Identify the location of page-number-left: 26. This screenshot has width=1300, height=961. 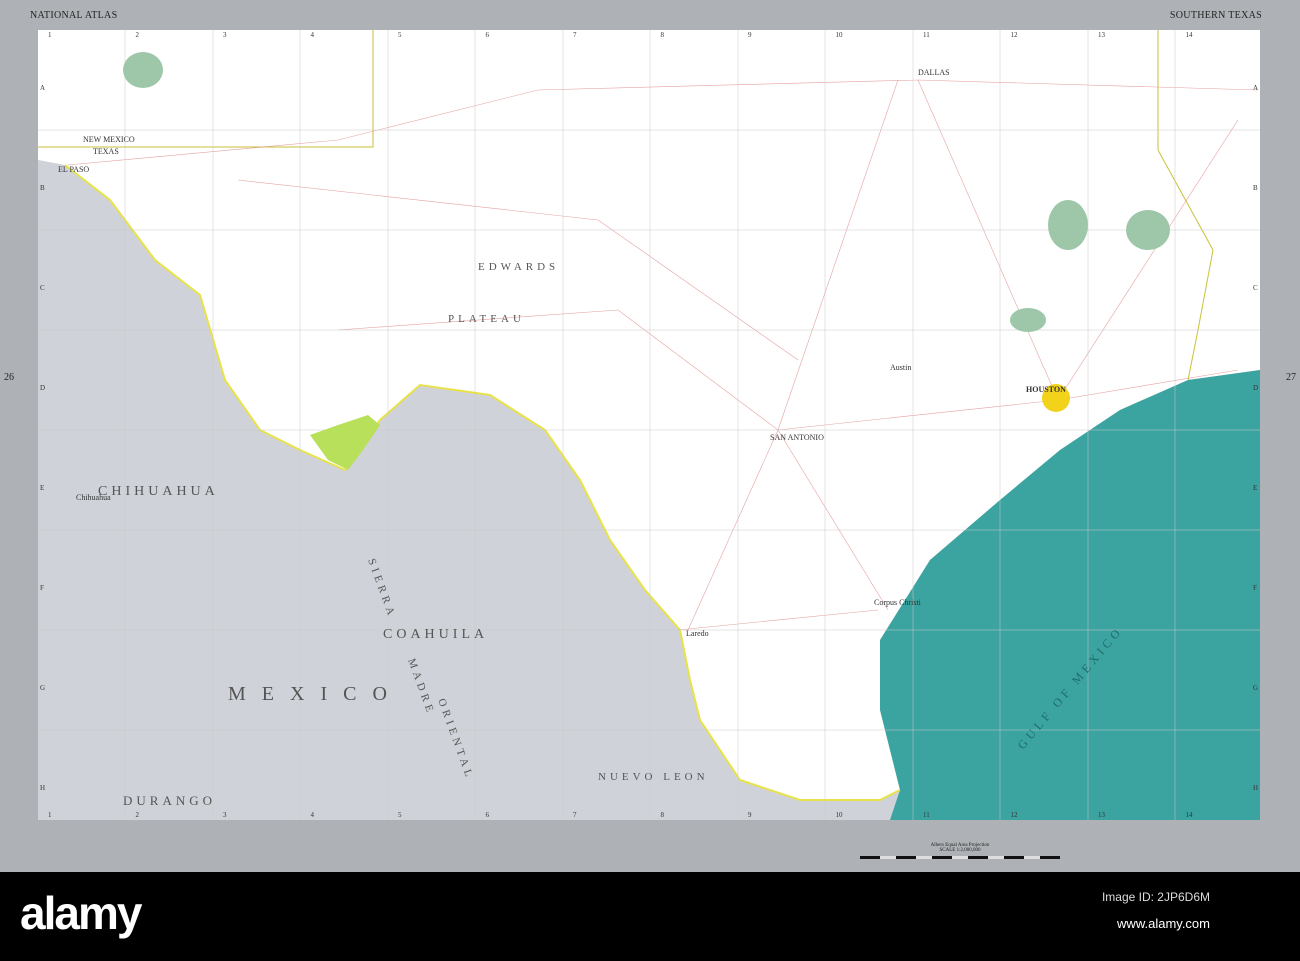
(9, 377).